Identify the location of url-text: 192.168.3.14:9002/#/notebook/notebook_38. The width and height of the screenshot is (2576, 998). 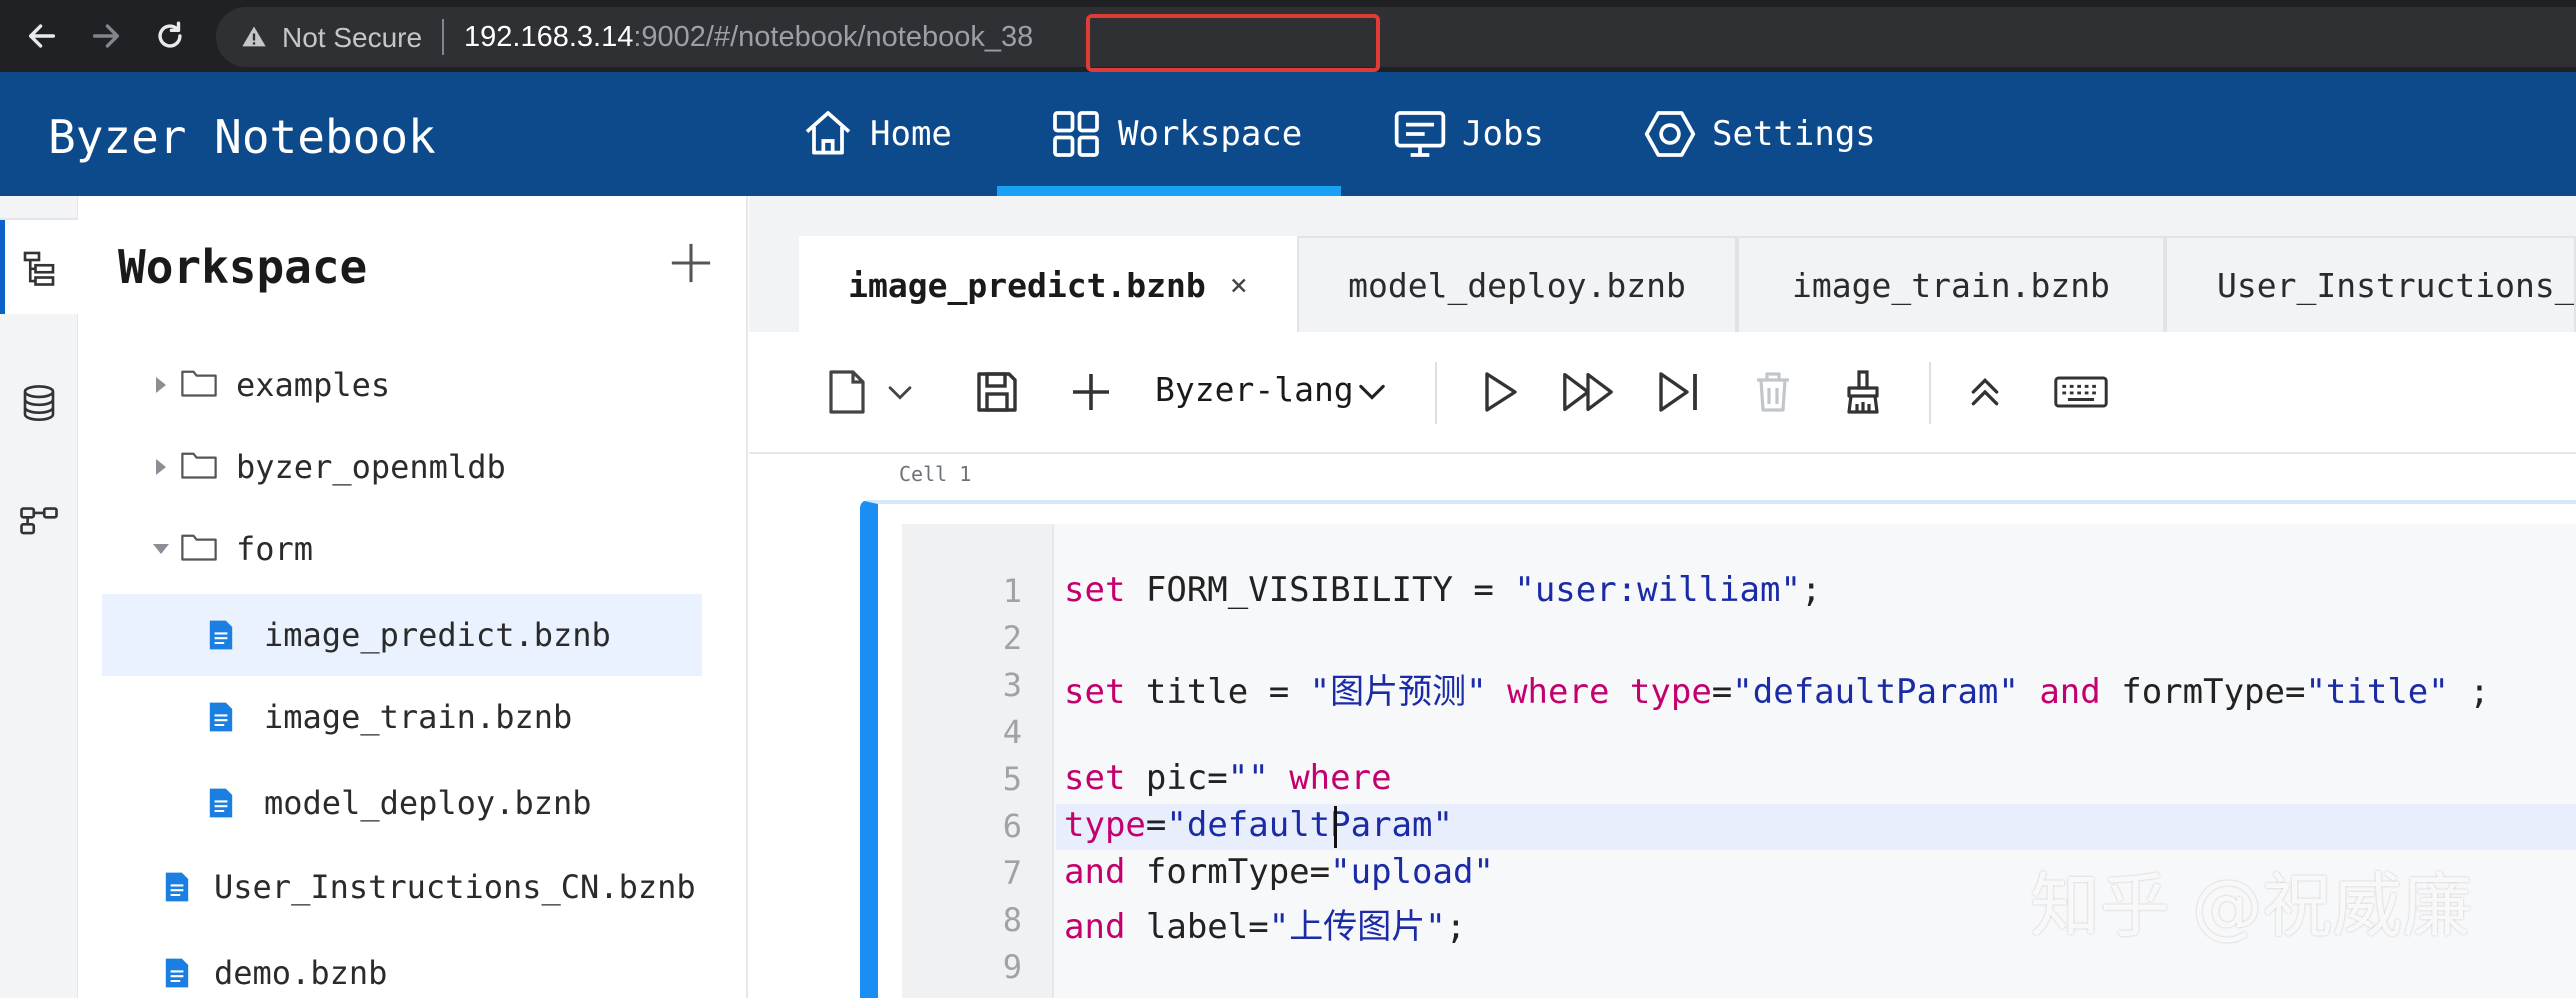
(748, 37).